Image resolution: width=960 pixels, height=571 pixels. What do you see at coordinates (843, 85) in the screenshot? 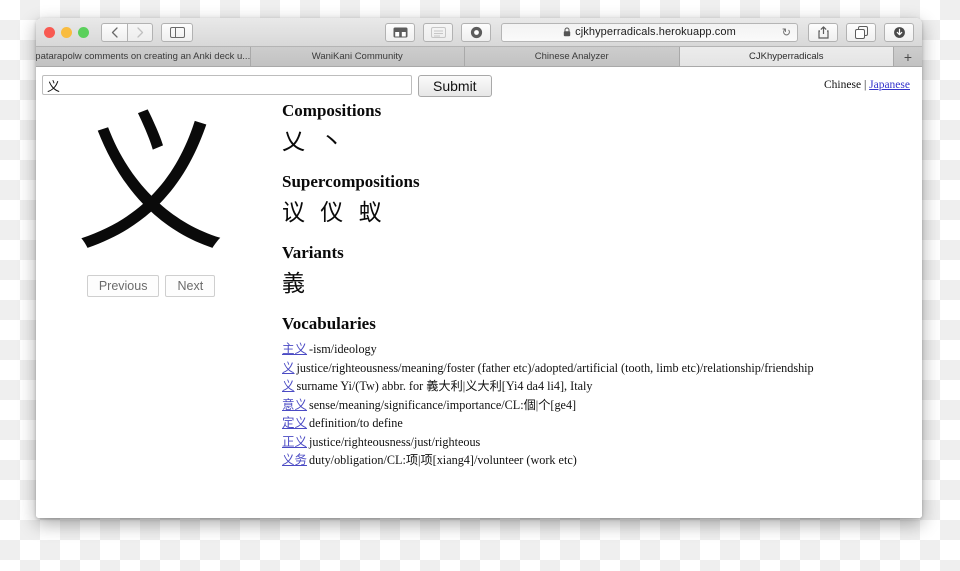
I see `language-current: Chinese` at bounding box center [843, 85].